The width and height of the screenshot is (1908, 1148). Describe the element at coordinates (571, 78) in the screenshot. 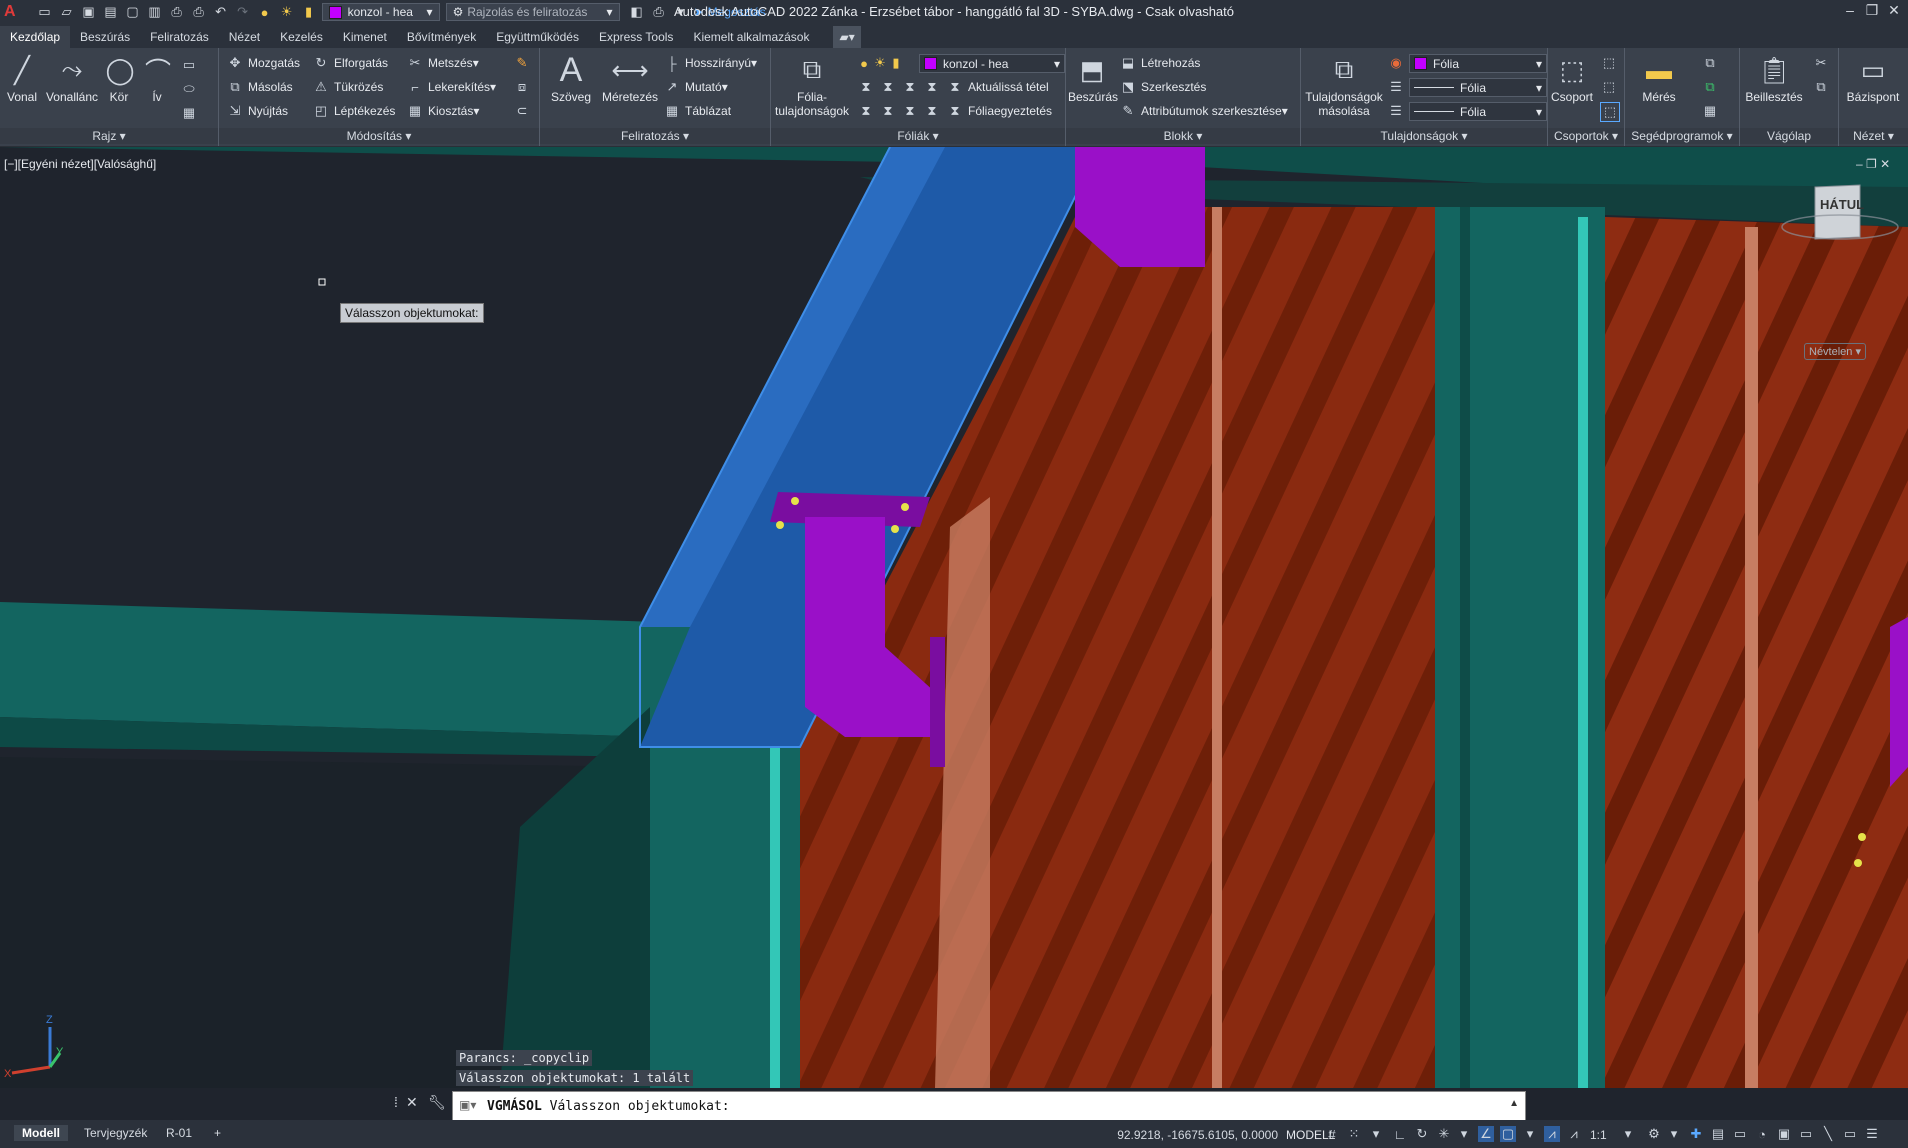

I see `text-button: A Szöveg` at that location.